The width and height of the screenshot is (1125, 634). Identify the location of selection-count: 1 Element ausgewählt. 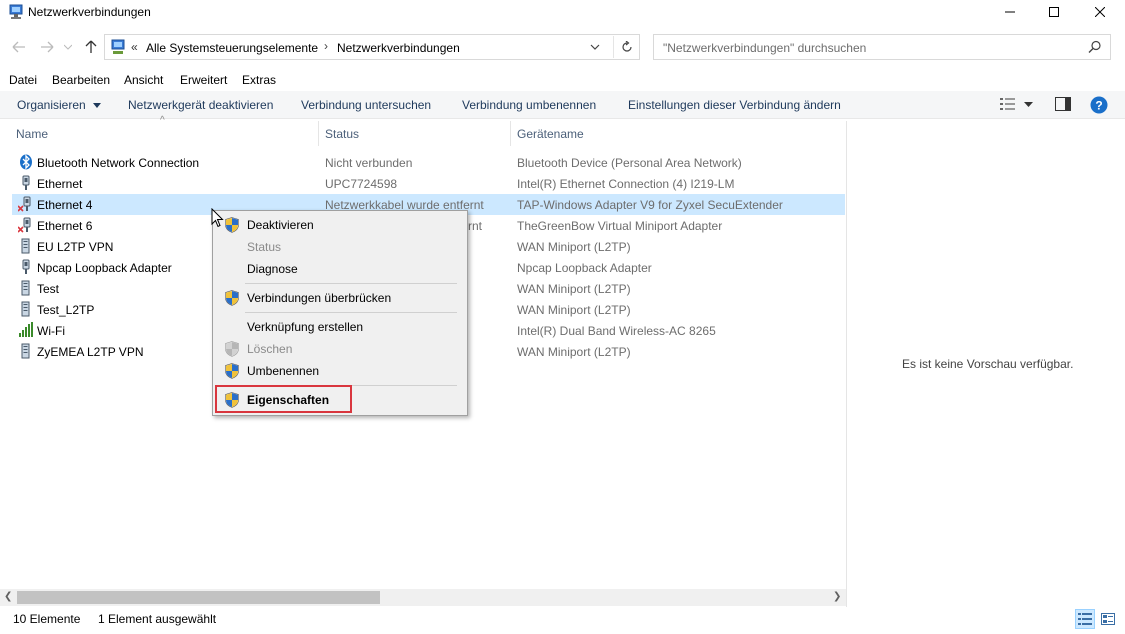
(157, 619).